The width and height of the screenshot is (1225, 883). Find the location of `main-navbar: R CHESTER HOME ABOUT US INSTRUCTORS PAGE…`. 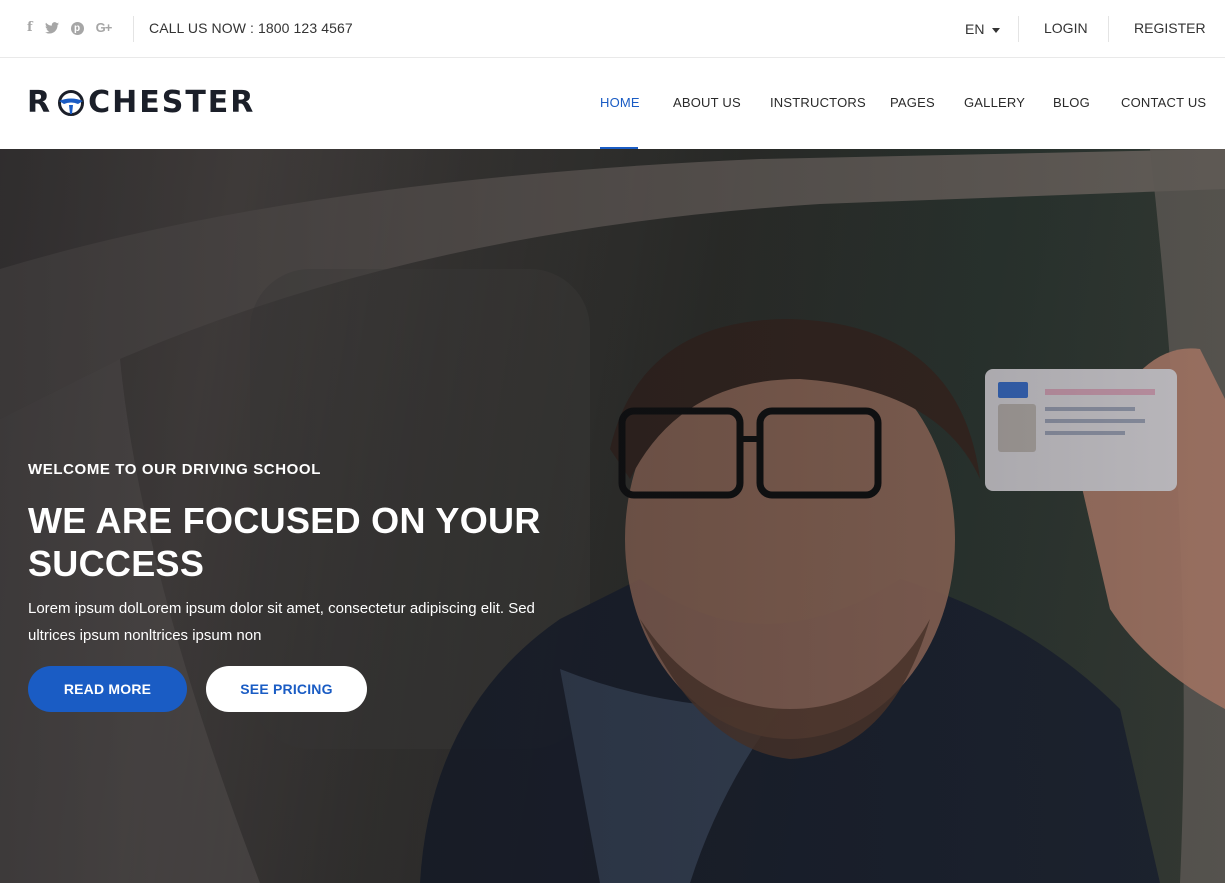

main-navbar: R CHESTER HOME ABOUT US INSTRUCTORS PAGE… is located at coordinates (612, 104).